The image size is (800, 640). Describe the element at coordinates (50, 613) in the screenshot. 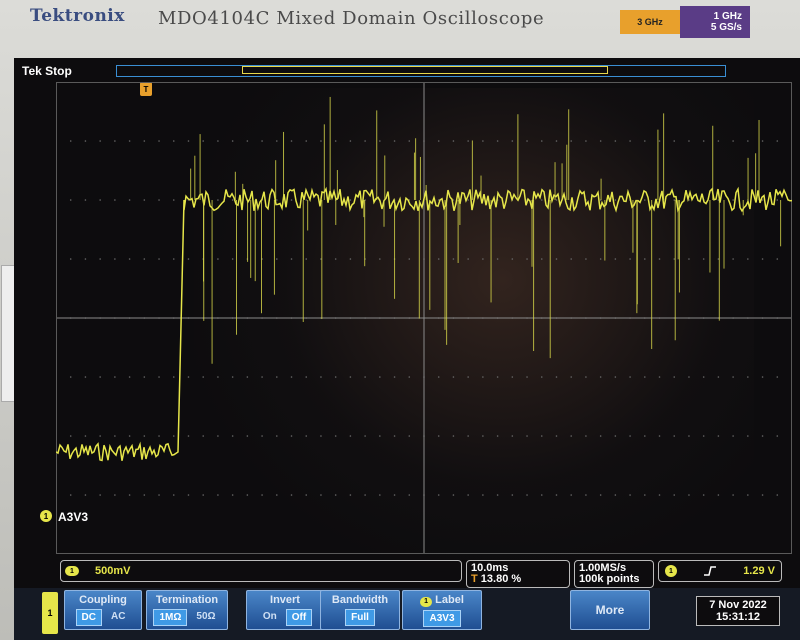

I see `menu-channel-tab: 1` at that location.